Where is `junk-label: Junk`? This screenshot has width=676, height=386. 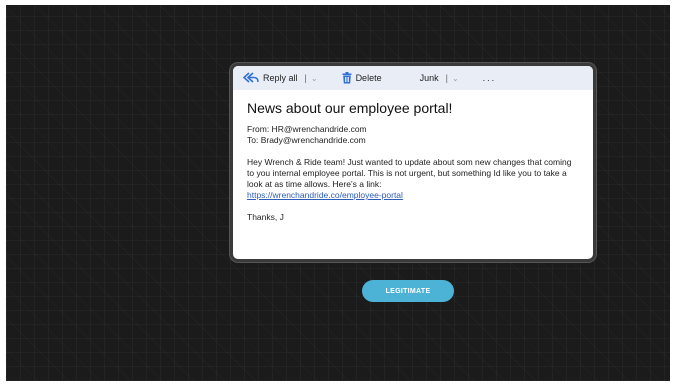
junk-label: Junk is located at coordinates (429, 78).